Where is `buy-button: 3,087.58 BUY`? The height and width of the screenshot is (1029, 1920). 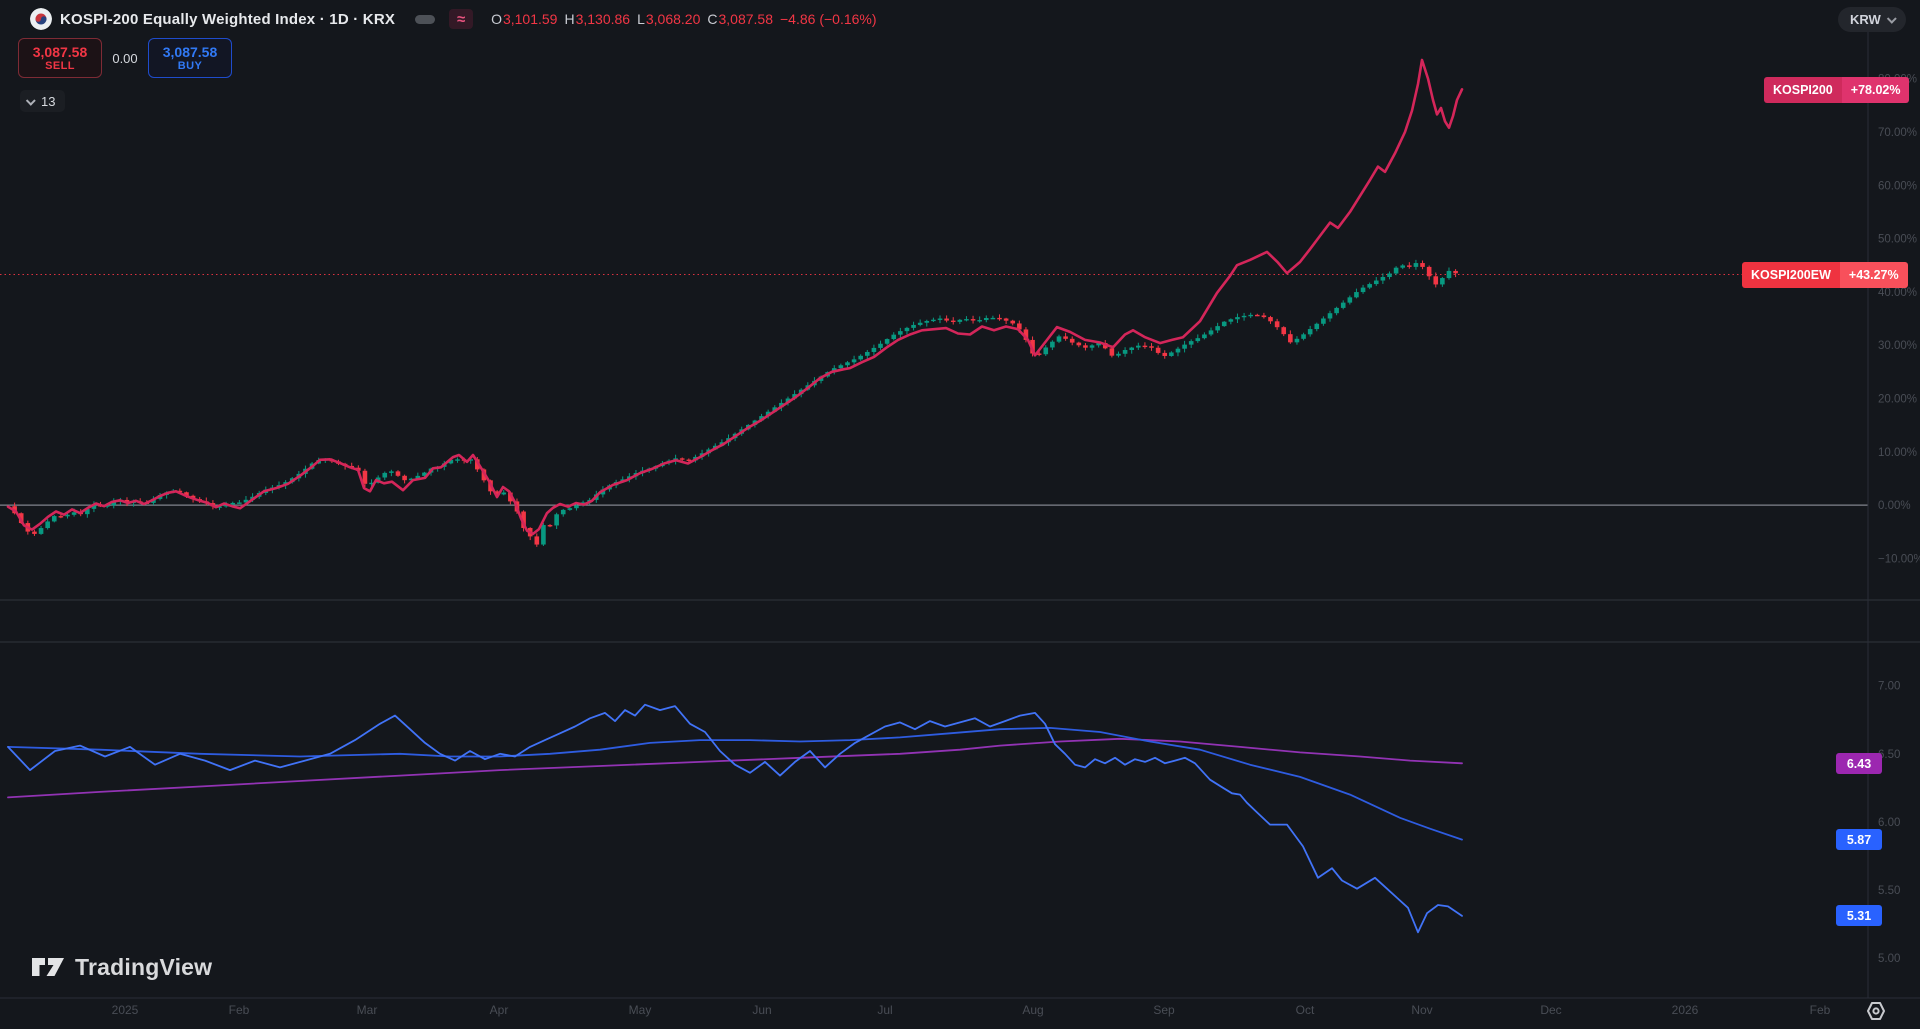 buy-button: 3,087.58 BUY is located at coordinates (190, 58).